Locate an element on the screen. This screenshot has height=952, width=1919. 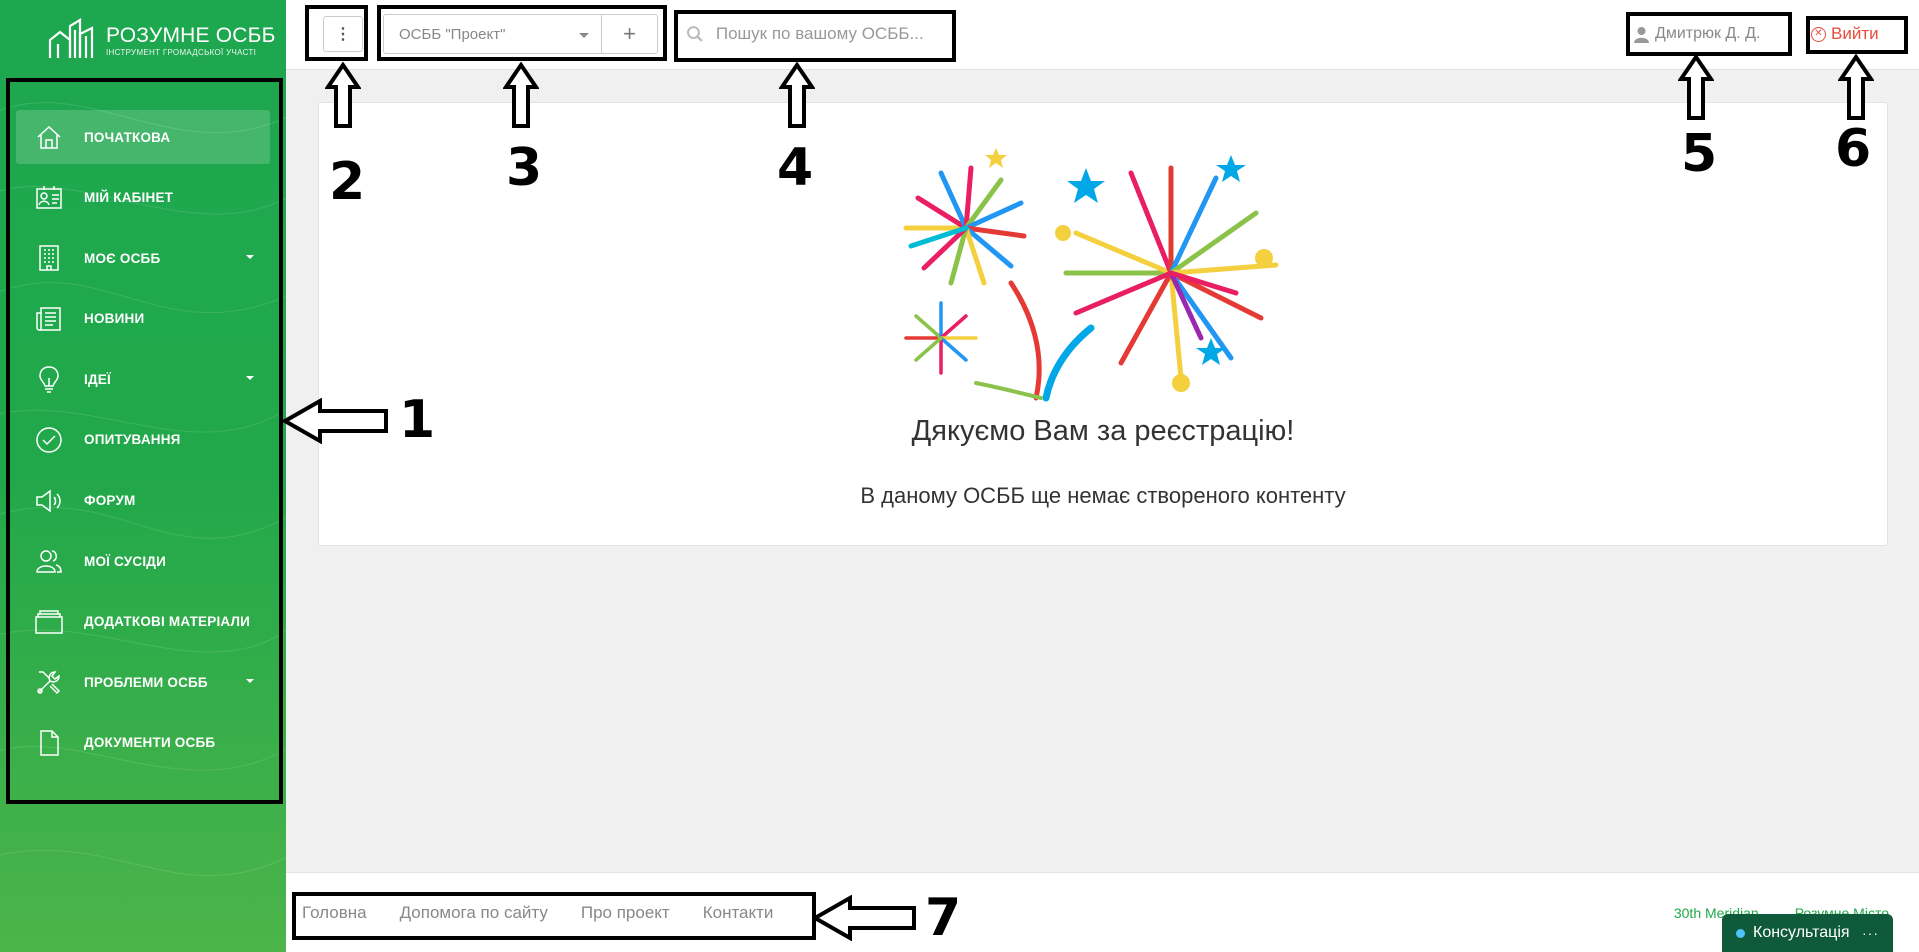
user-profile-link: Дмитрюк Д. Д. is located at coordinates (1697, 34).